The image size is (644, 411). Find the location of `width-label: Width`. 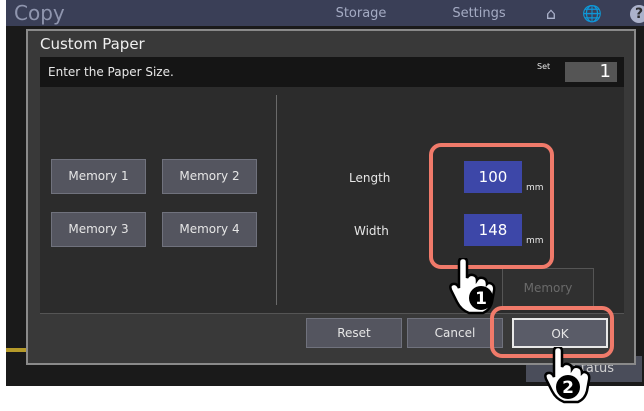

width-label: Width is located at coordinates (371, 231).